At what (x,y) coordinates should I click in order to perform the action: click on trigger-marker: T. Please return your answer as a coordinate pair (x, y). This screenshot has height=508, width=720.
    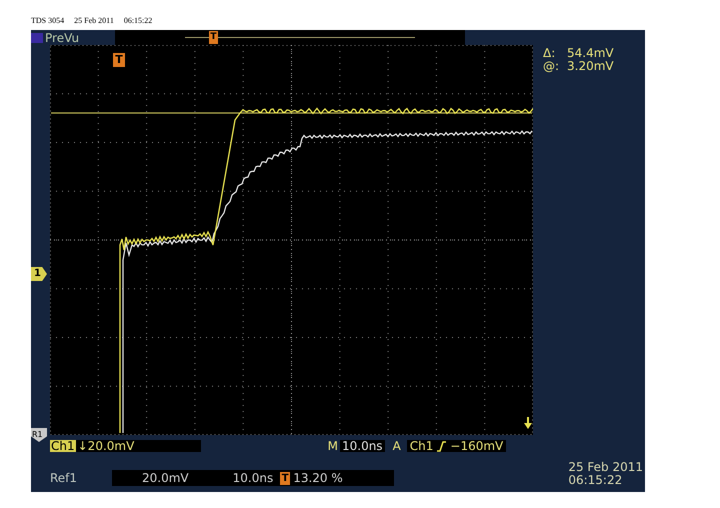
    Looking at the image, I should click on (119, 60).